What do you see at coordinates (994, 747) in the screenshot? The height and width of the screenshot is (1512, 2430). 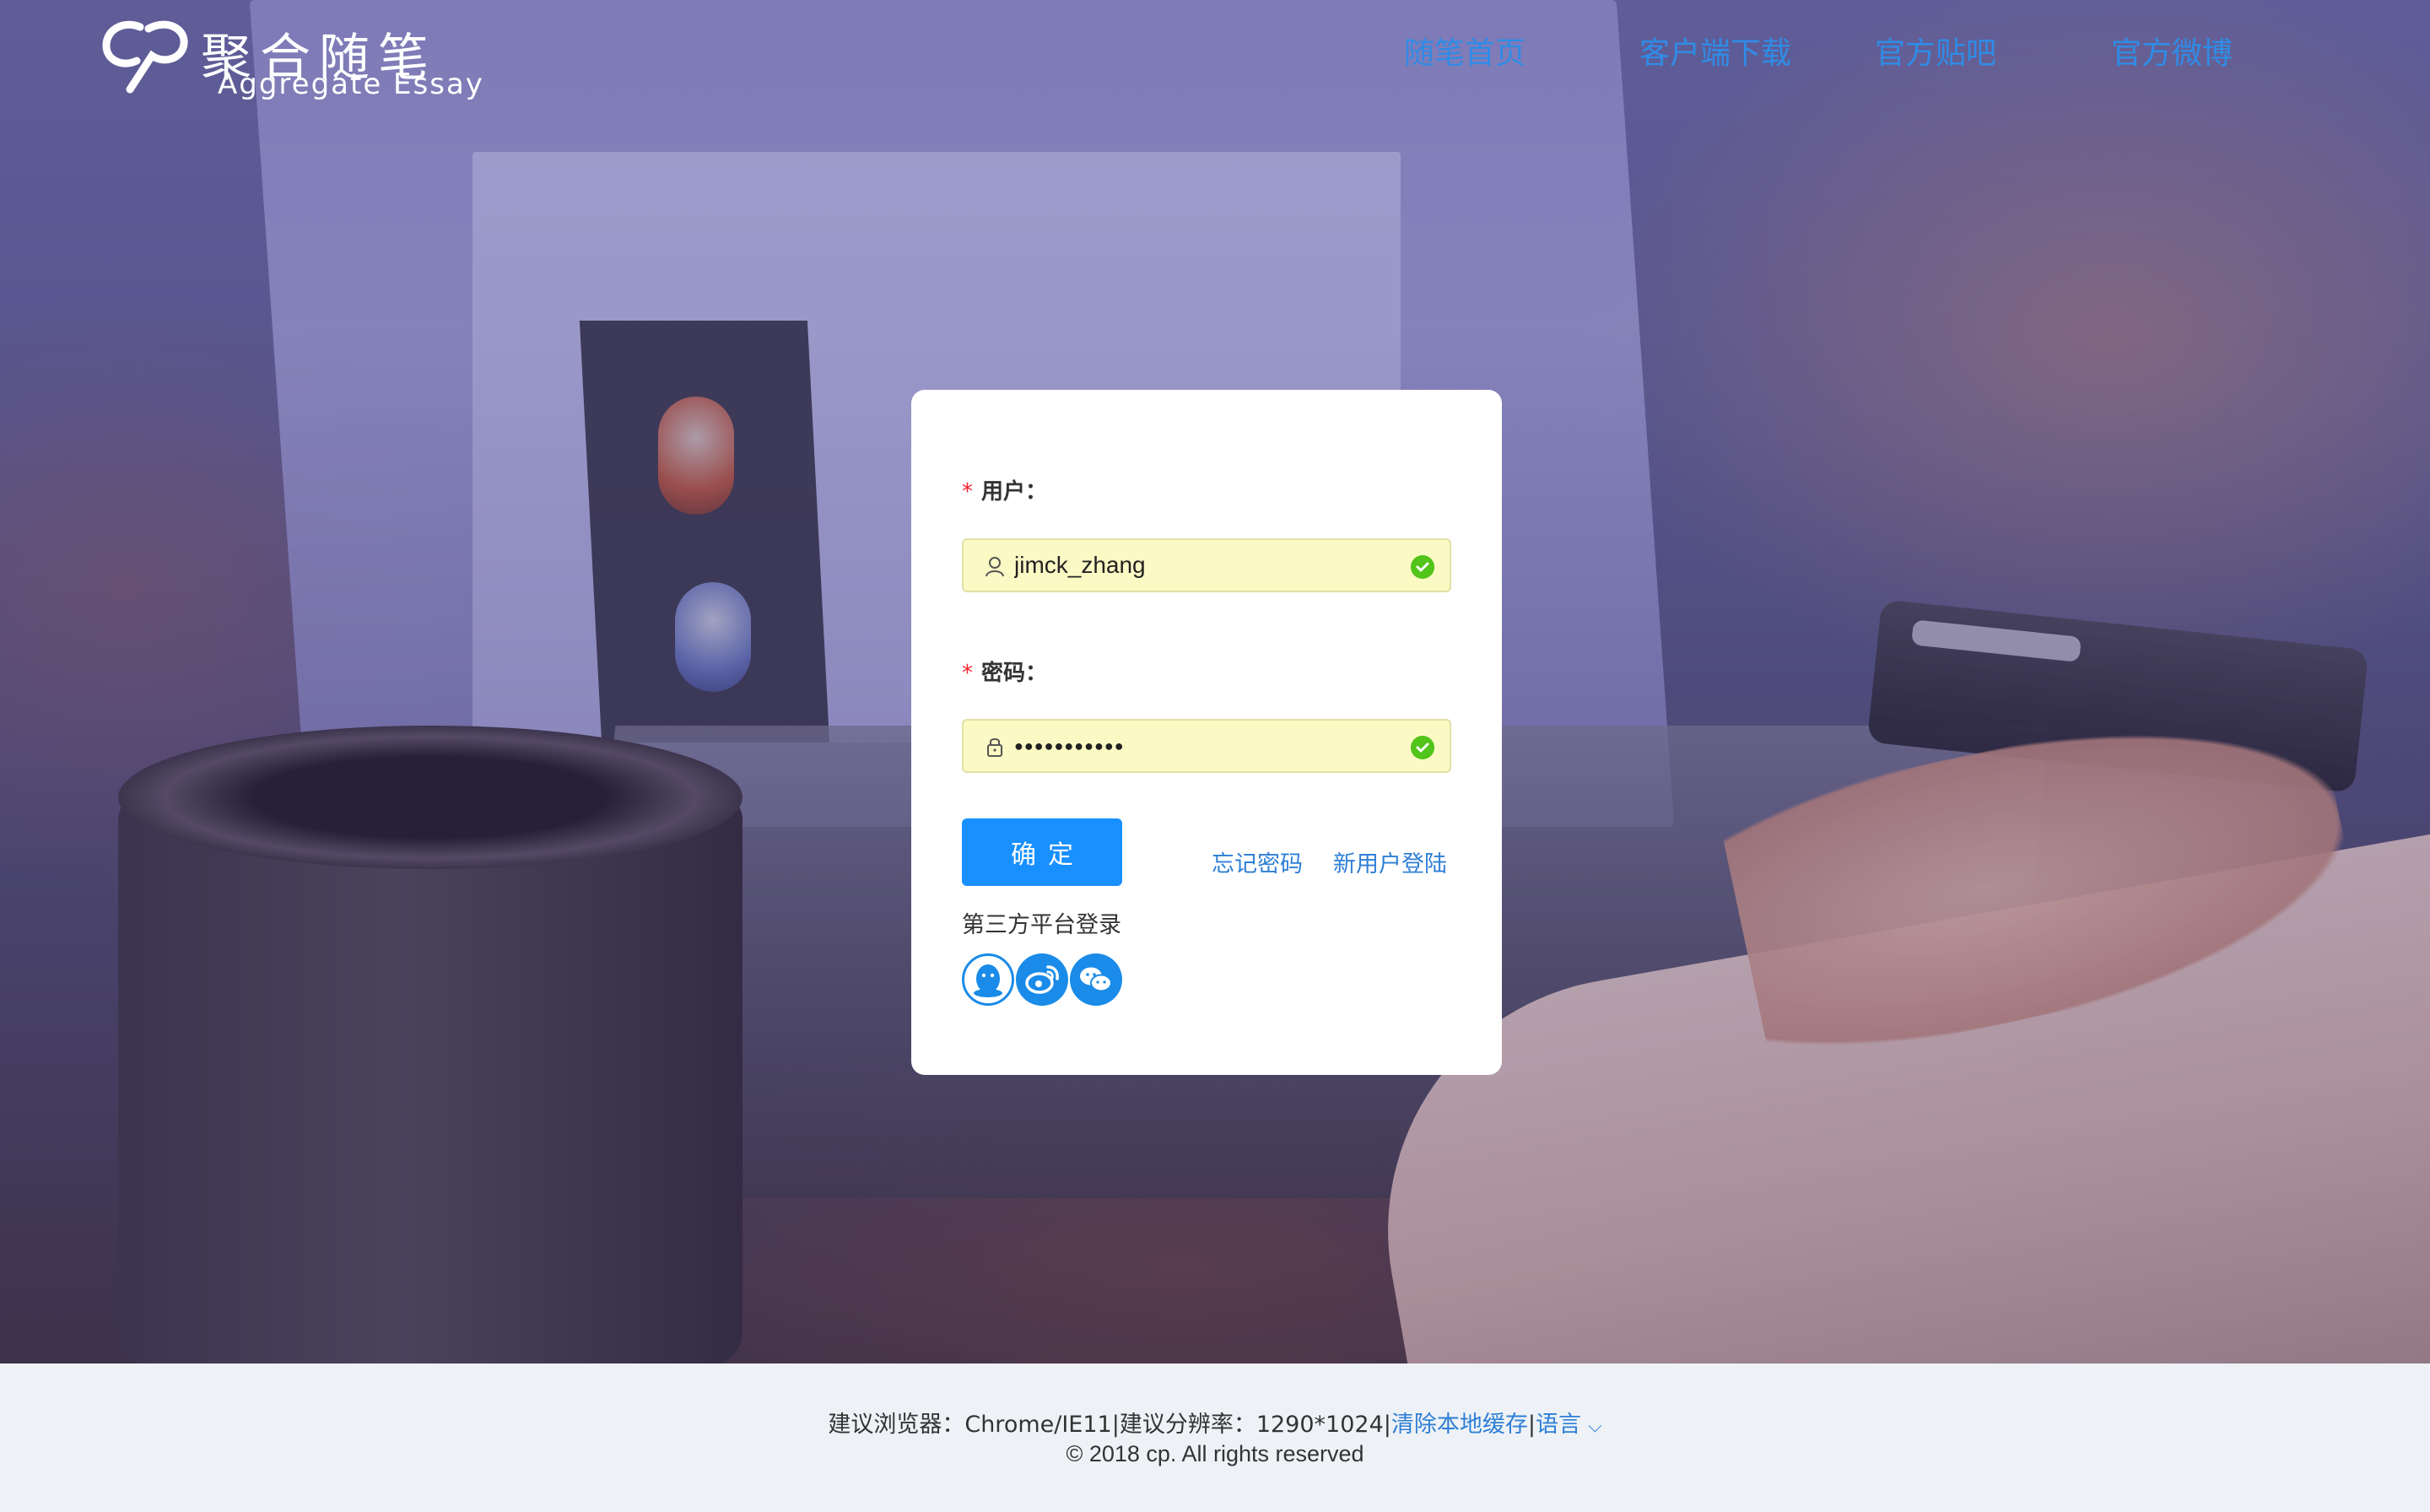 I see `lock-icon` at bounding box center [994, 747].